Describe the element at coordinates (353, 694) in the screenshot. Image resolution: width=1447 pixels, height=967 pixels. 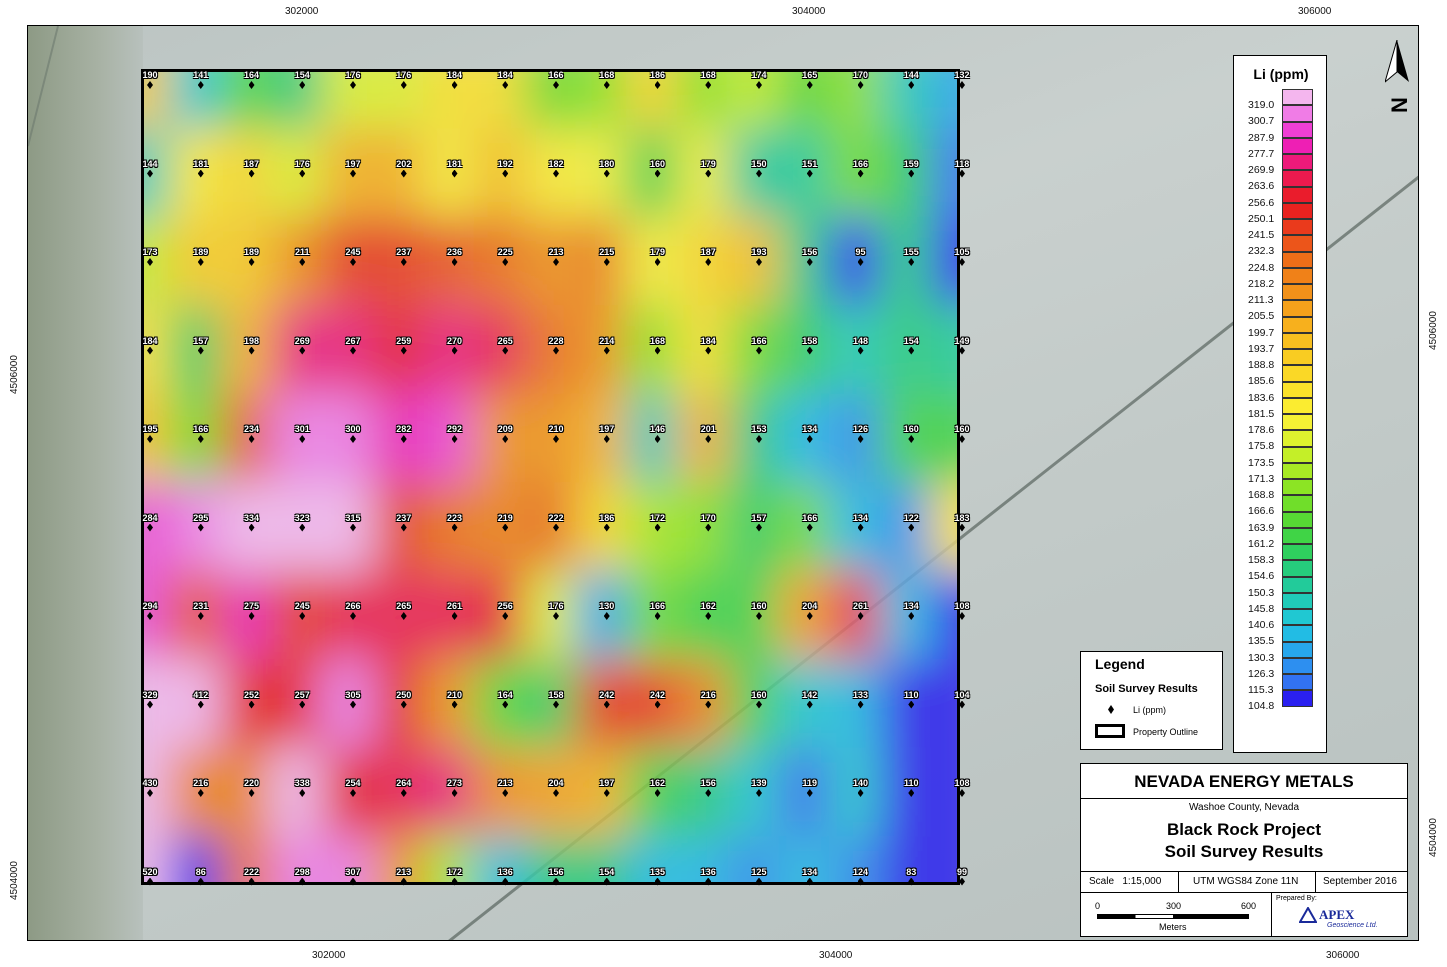
I see `sample-value: 305` at that location.